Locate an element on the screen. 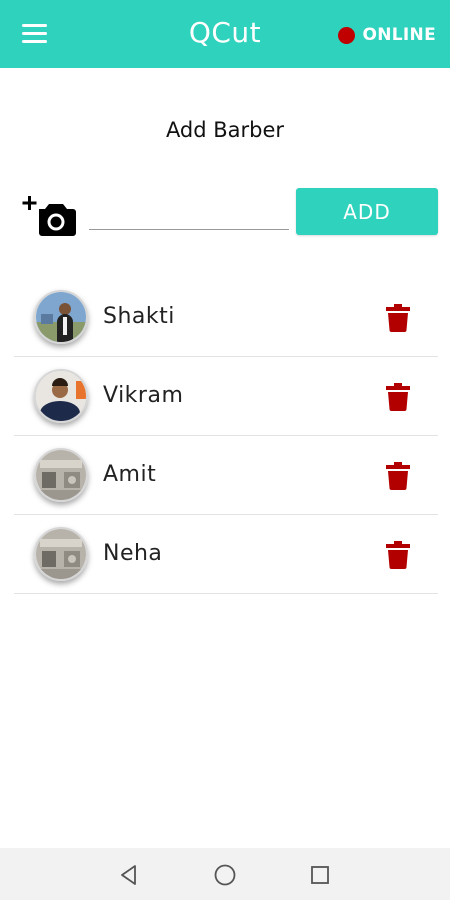  home-icon is located at coordinates (225, 875).